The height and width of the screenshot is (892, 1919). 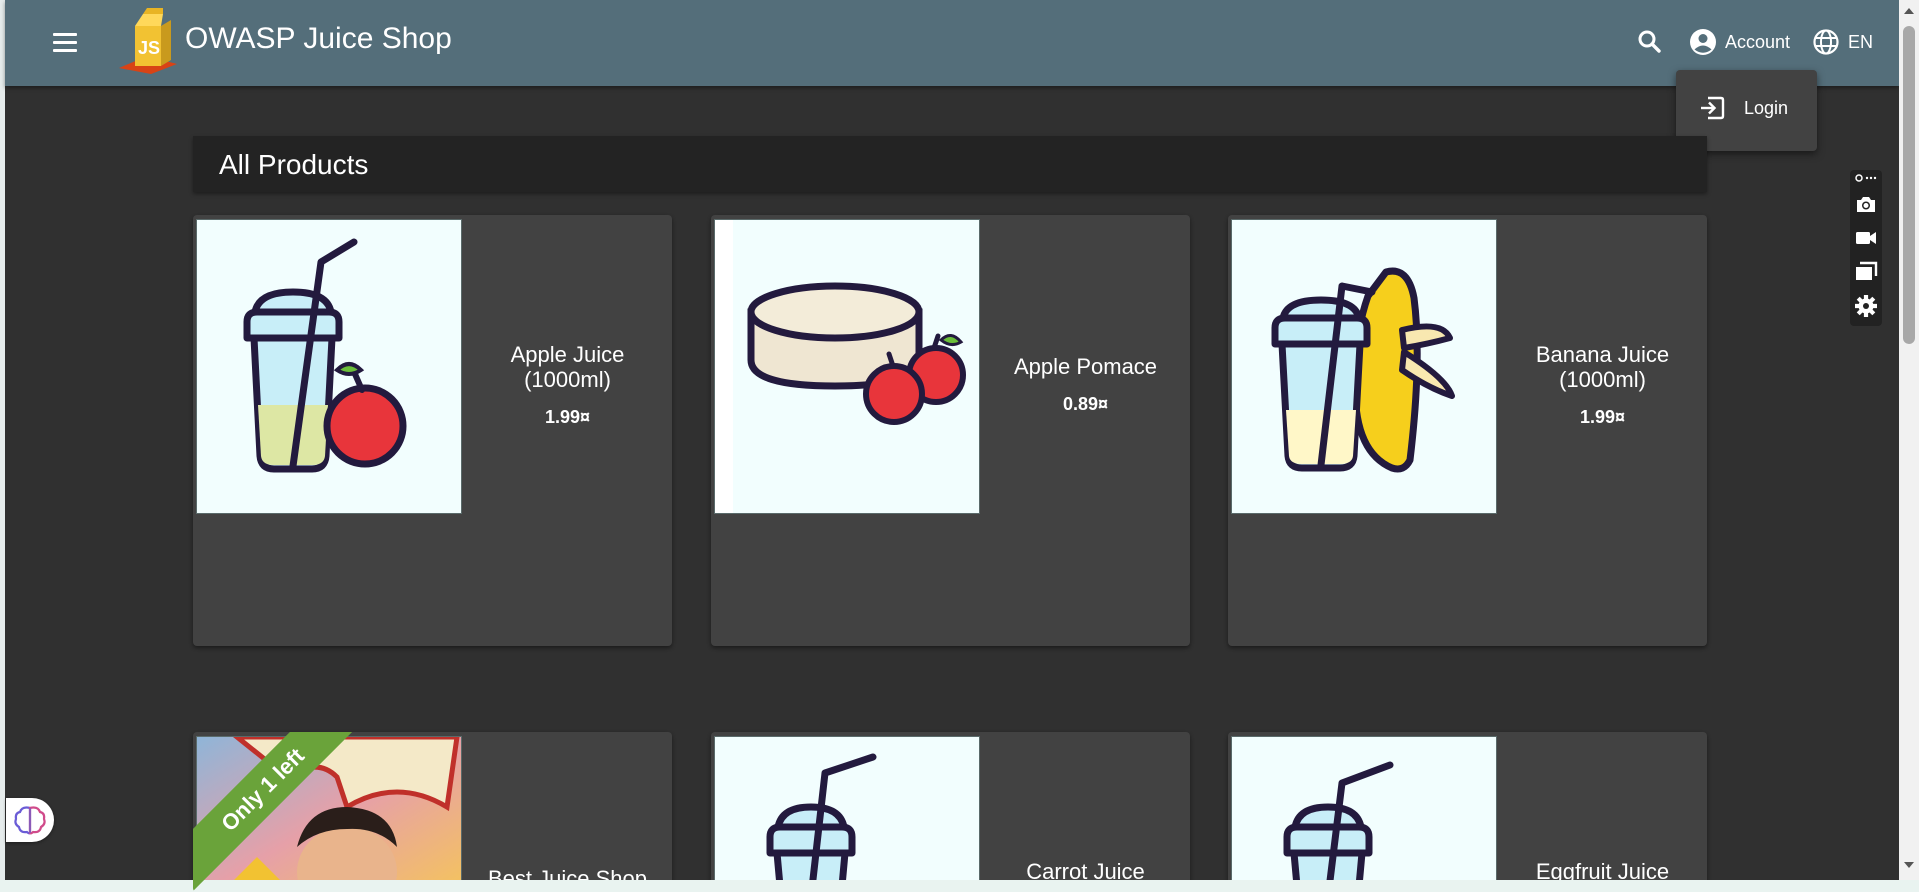 I want to click on search-icon, so click(x=1649, y=41).